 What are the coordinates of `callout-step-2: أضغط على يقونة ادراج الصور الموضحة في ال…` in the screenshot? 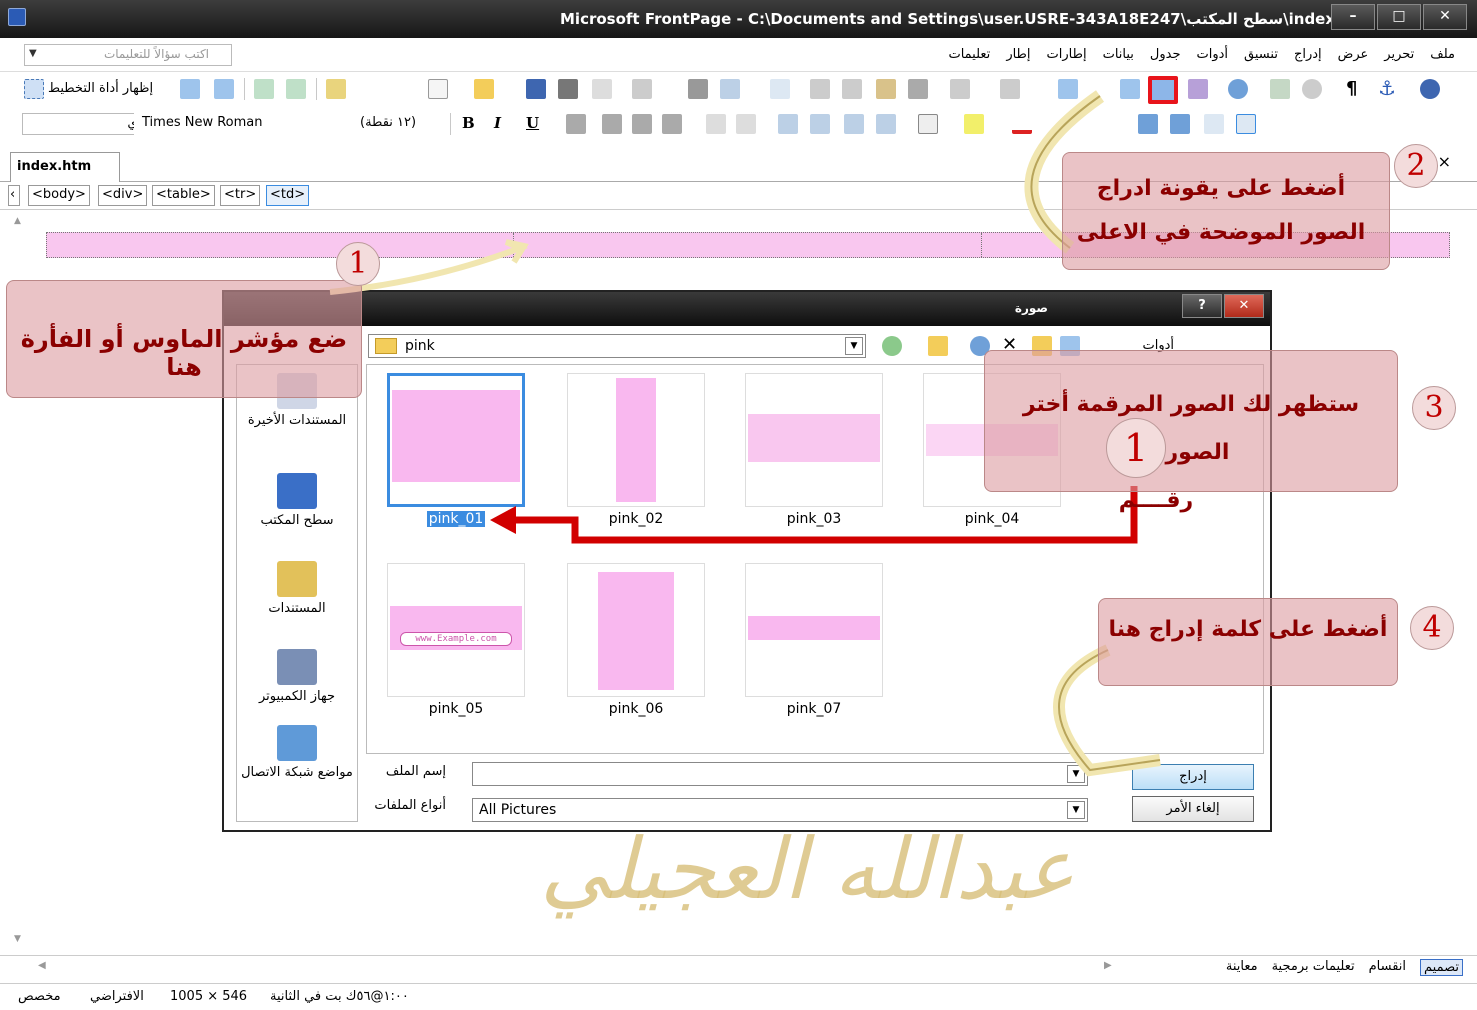 It's located at (1226, 211).